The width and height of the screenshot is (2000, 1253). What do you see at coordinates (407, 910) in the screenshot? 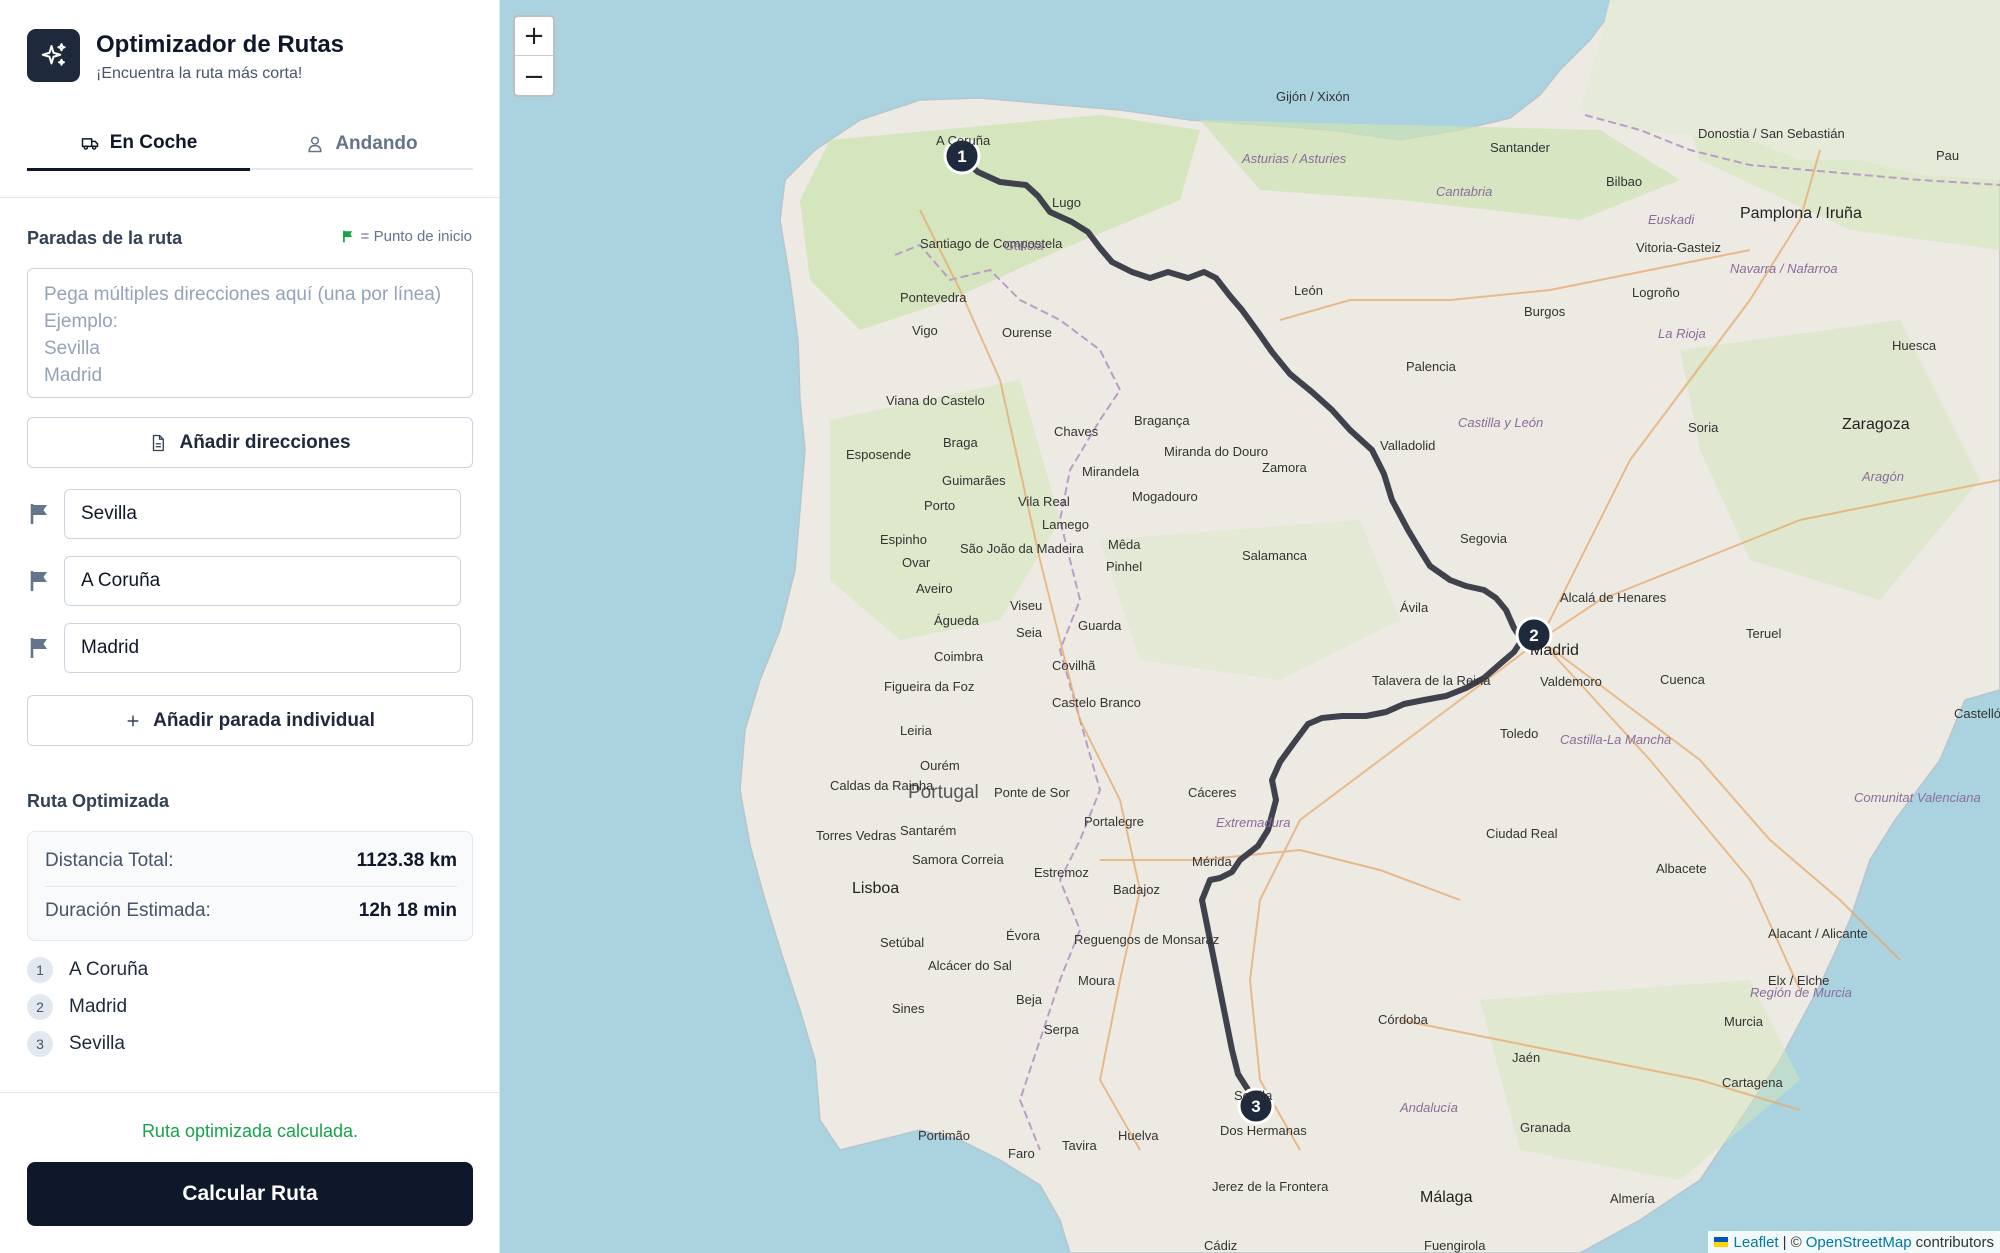
I see `duration-value: 12h 18 min` at bounding box center [407, 910].